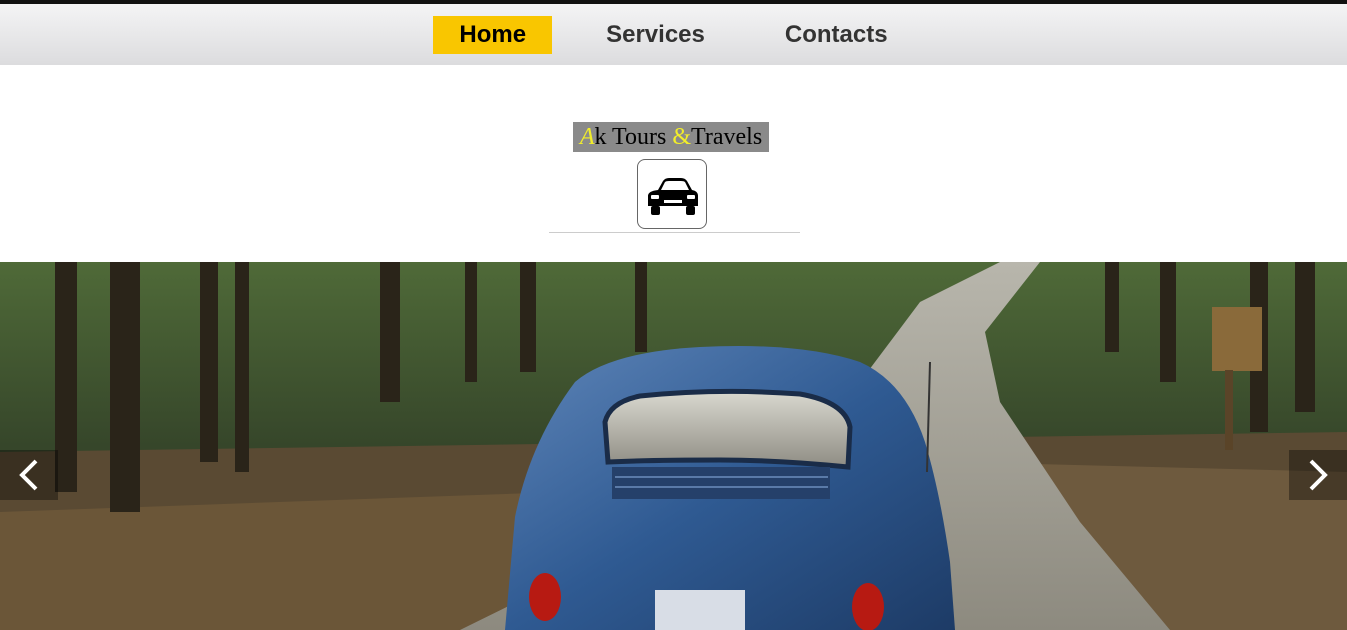 This screenshot has width=1347, height=630. Describe the element at coordinates (727, 137) in the screenshot. I see `logo-text-part2: Travels` at that location.